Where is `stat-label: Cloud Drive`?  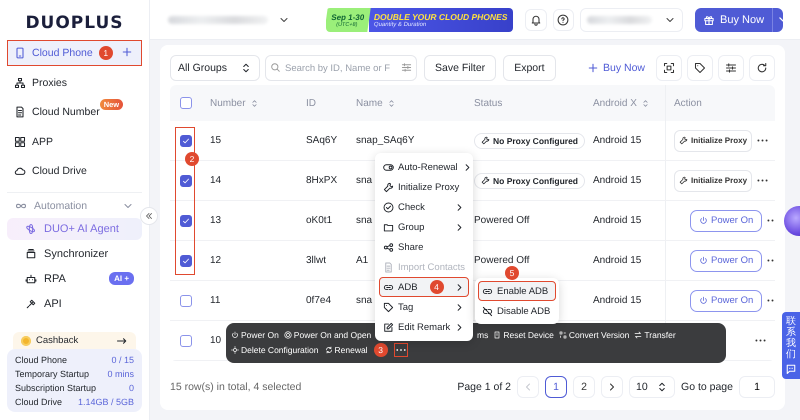
stat-label: Cloud Drive is located at coordinates (38, 401).